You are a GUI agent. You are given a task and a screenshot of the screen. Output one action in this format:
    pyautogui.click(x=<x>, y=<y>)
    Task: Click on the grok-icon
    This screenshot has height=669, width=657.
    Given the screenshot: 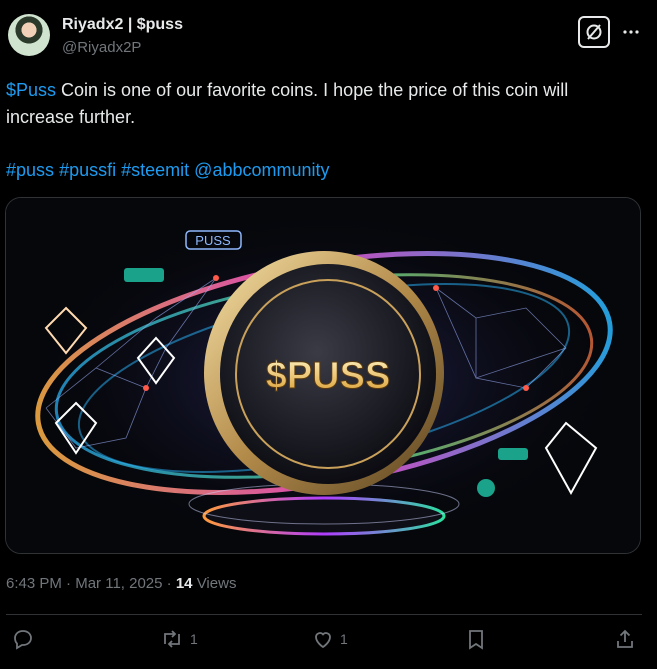 What is the action you would take?
    pyautogui.click(x=594, y=32)
    